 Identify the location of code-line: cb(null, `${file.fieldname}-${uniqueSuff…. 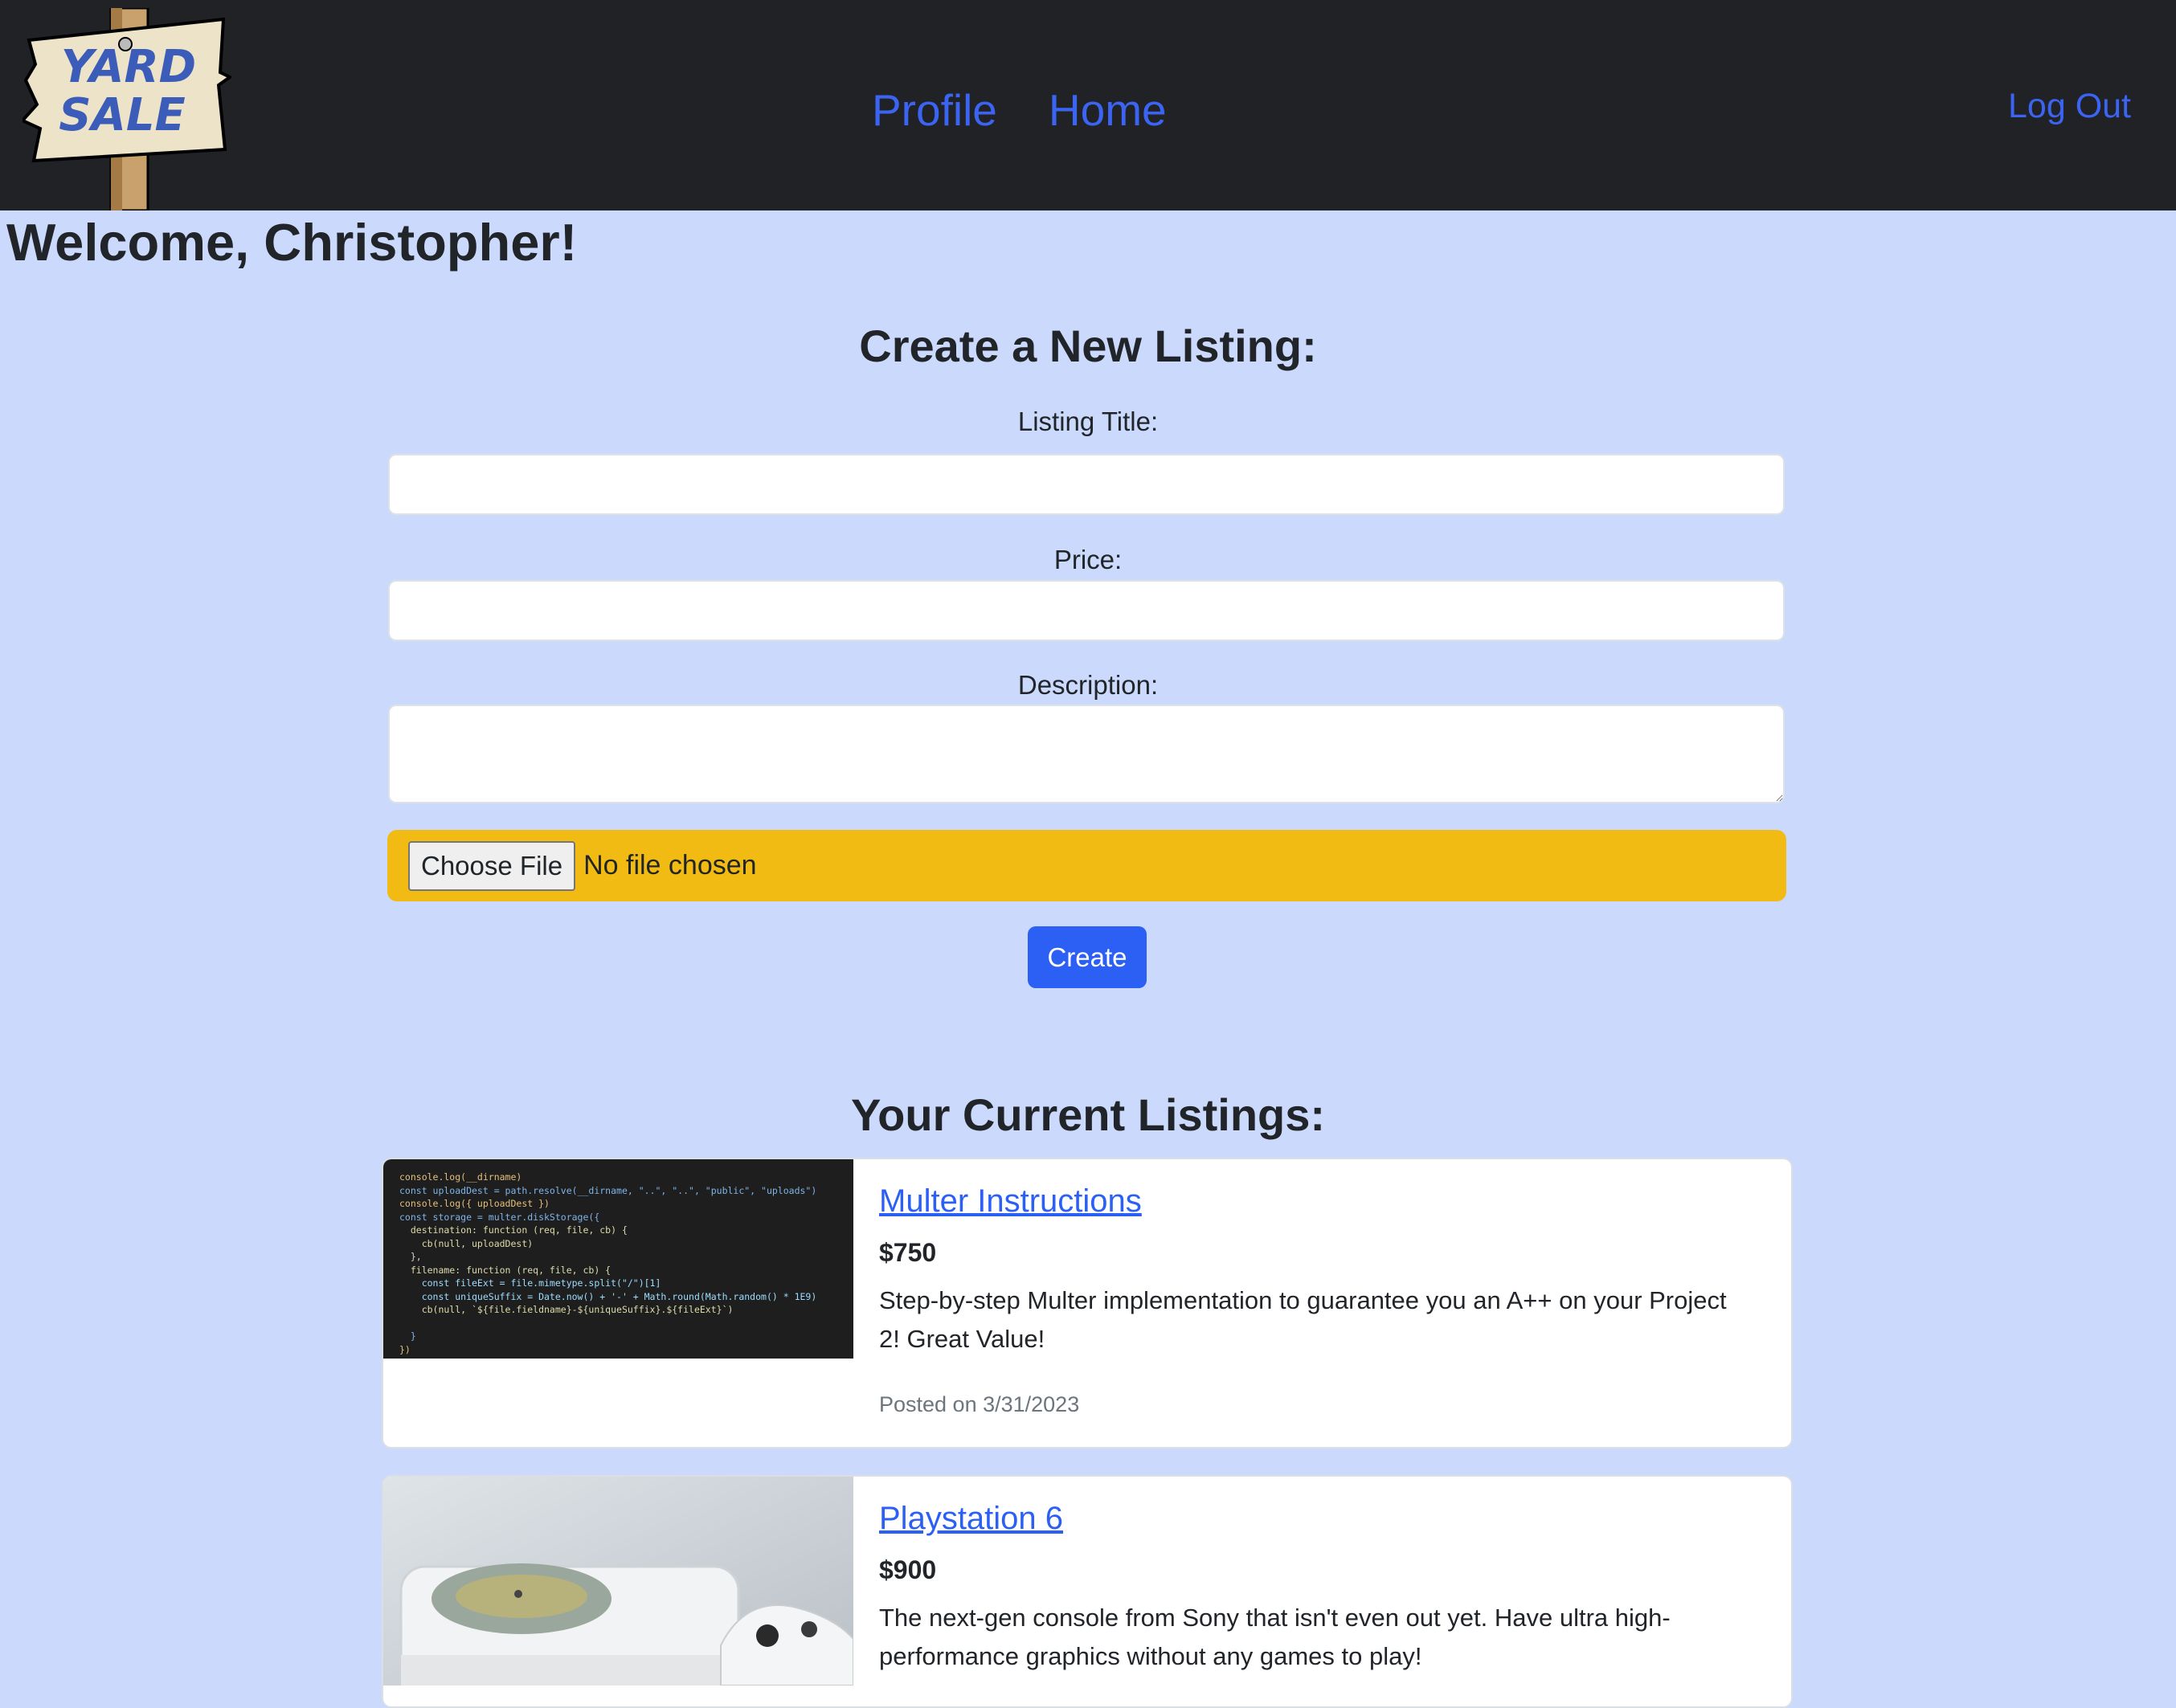
(566, 1309).